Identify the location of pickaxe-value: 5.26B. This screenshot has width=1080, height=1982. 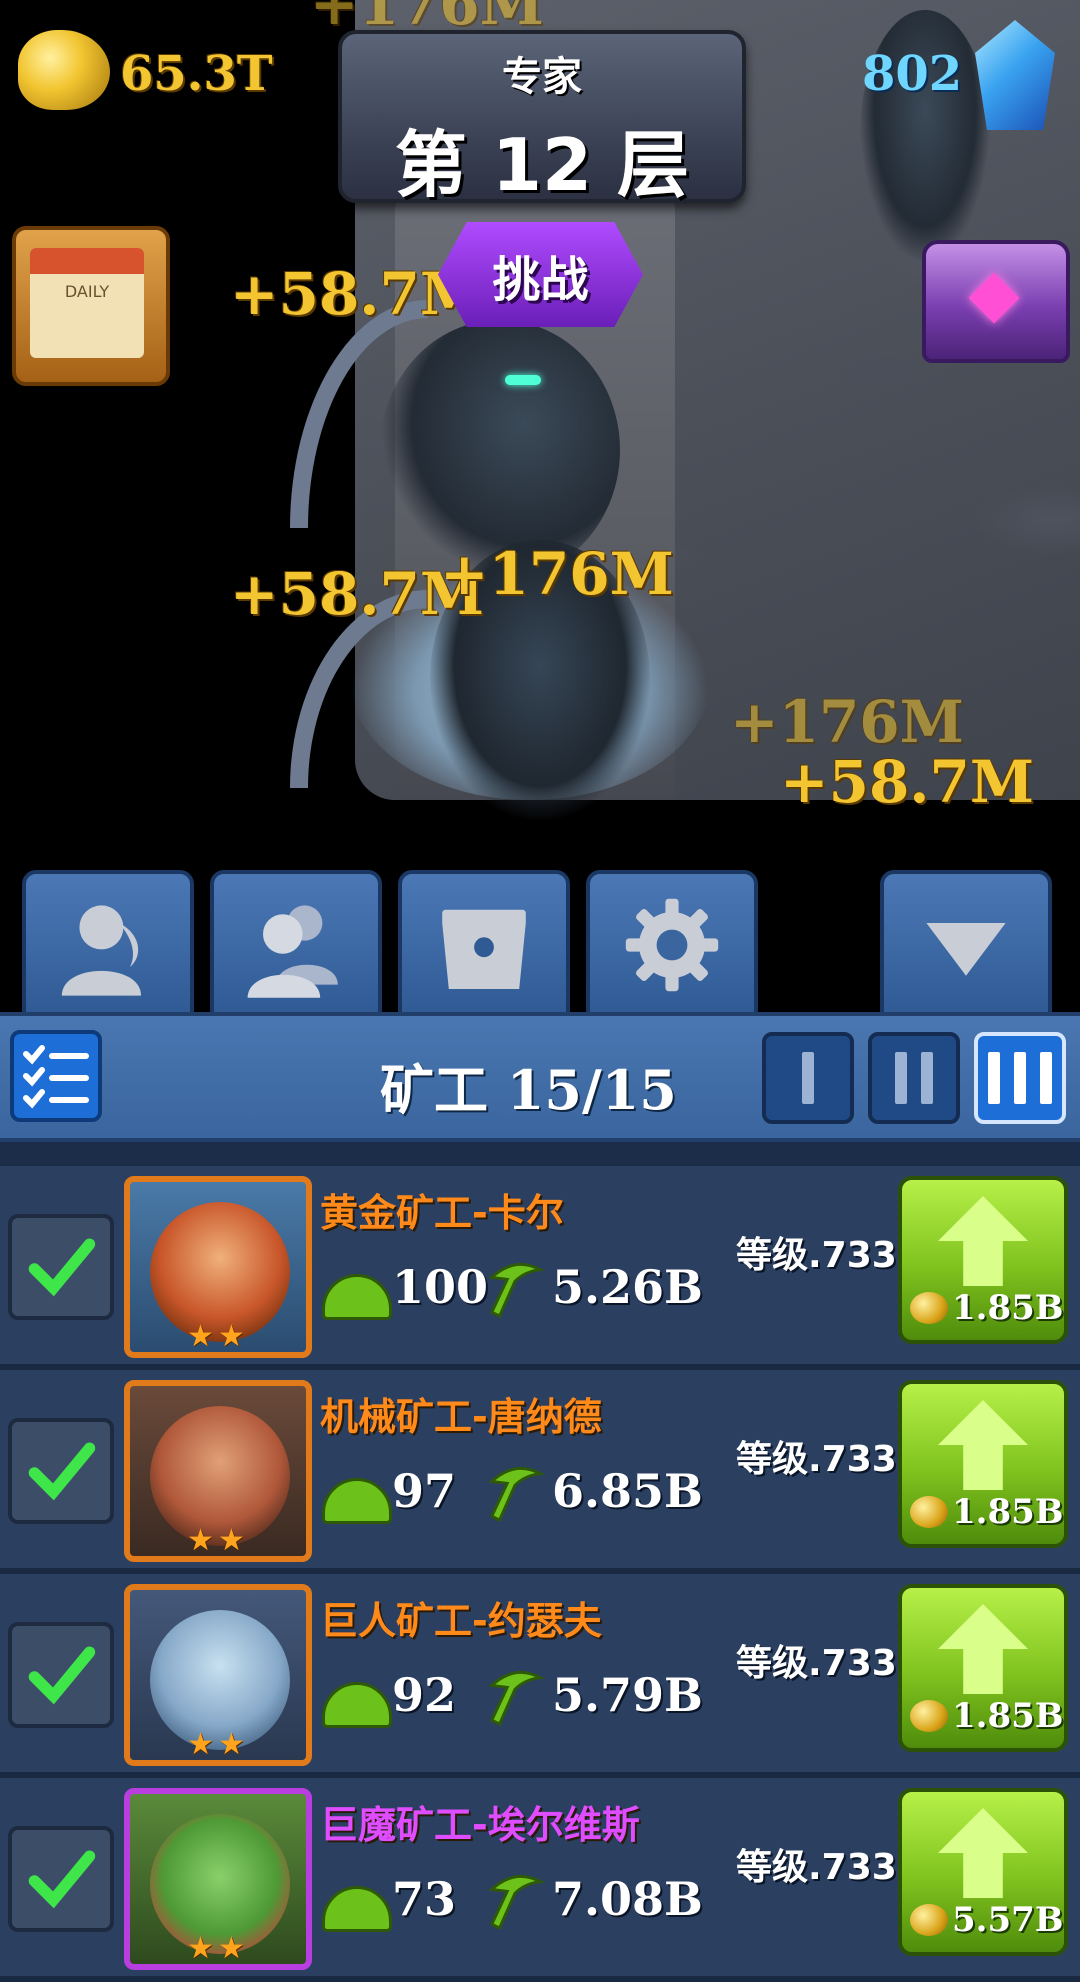
(627, 1287).